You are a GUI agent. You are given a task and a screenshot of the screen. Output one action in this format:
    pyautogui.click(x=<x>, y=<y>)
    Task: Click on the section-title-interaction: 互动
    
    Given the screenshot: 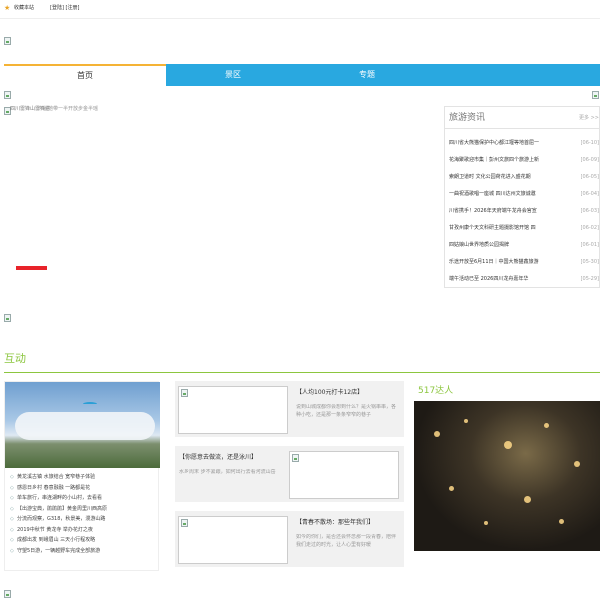 What is the action you would take?
    pyautogui.click(x=15, y=358)
    